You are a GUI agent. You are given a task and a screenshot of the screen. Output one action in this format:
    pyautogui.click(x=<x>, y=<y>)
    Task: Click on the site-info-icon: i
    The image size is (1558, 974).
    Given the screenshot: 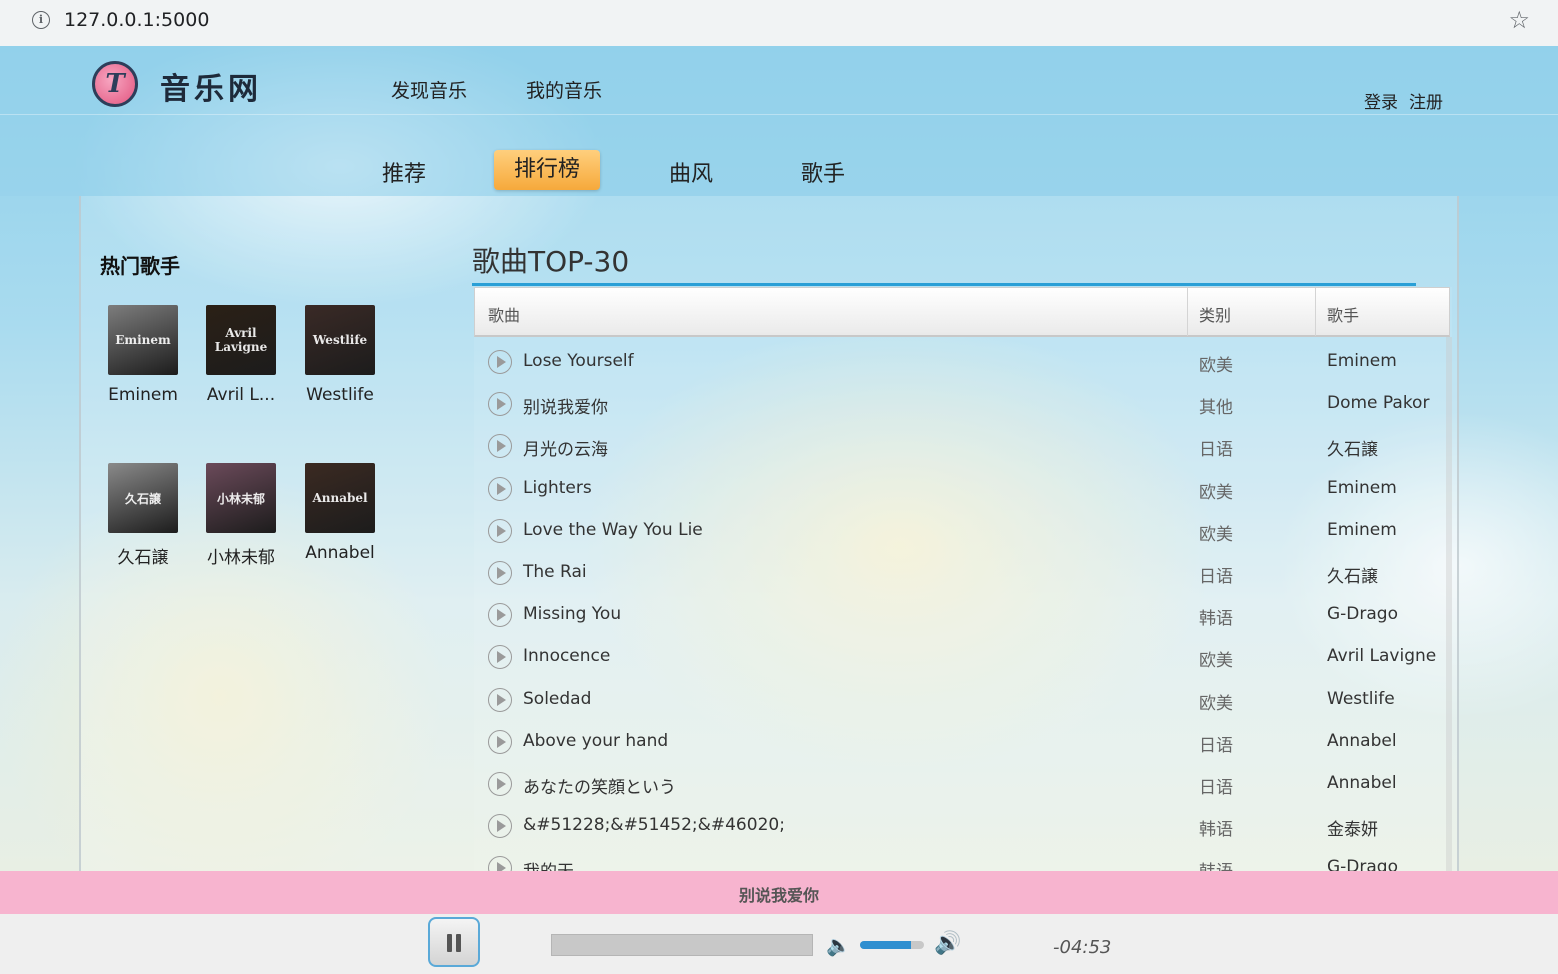 What is the action you would take?
    pyautogui.click(x=41, y=20)
    